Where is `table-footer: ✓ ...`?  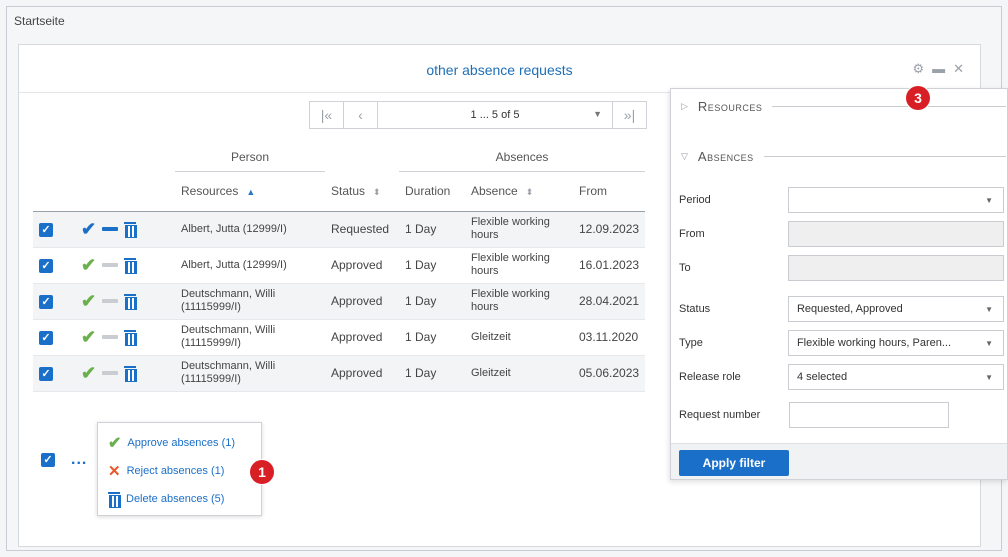 table-footer: ✓ ... is located at coordinates (64, 460).